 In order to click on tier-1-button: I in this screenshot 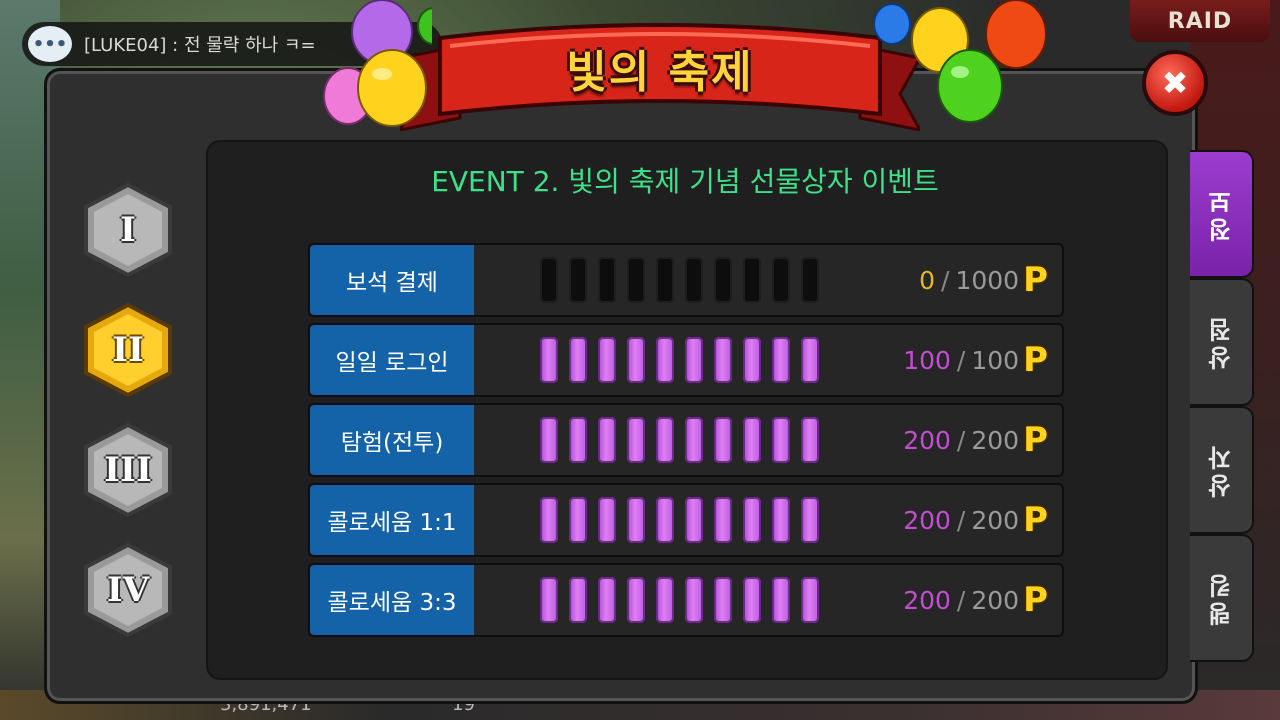, I will do `click(128, 230)`.